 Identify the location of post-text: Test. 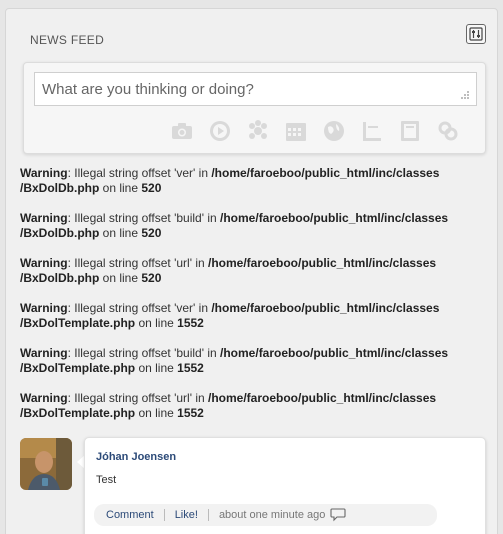
(106, 480).